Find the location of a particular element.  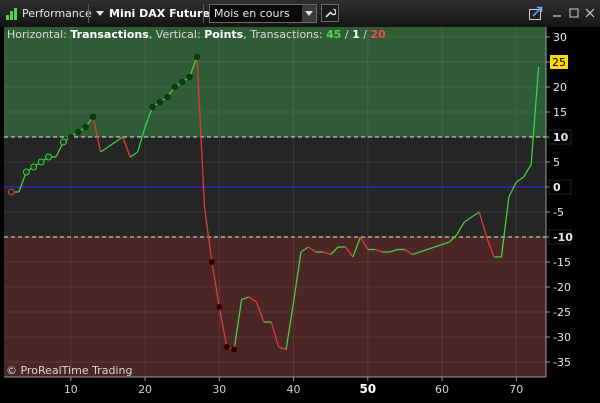

x-tick-label: 70 is located at coordinates (516, 389).